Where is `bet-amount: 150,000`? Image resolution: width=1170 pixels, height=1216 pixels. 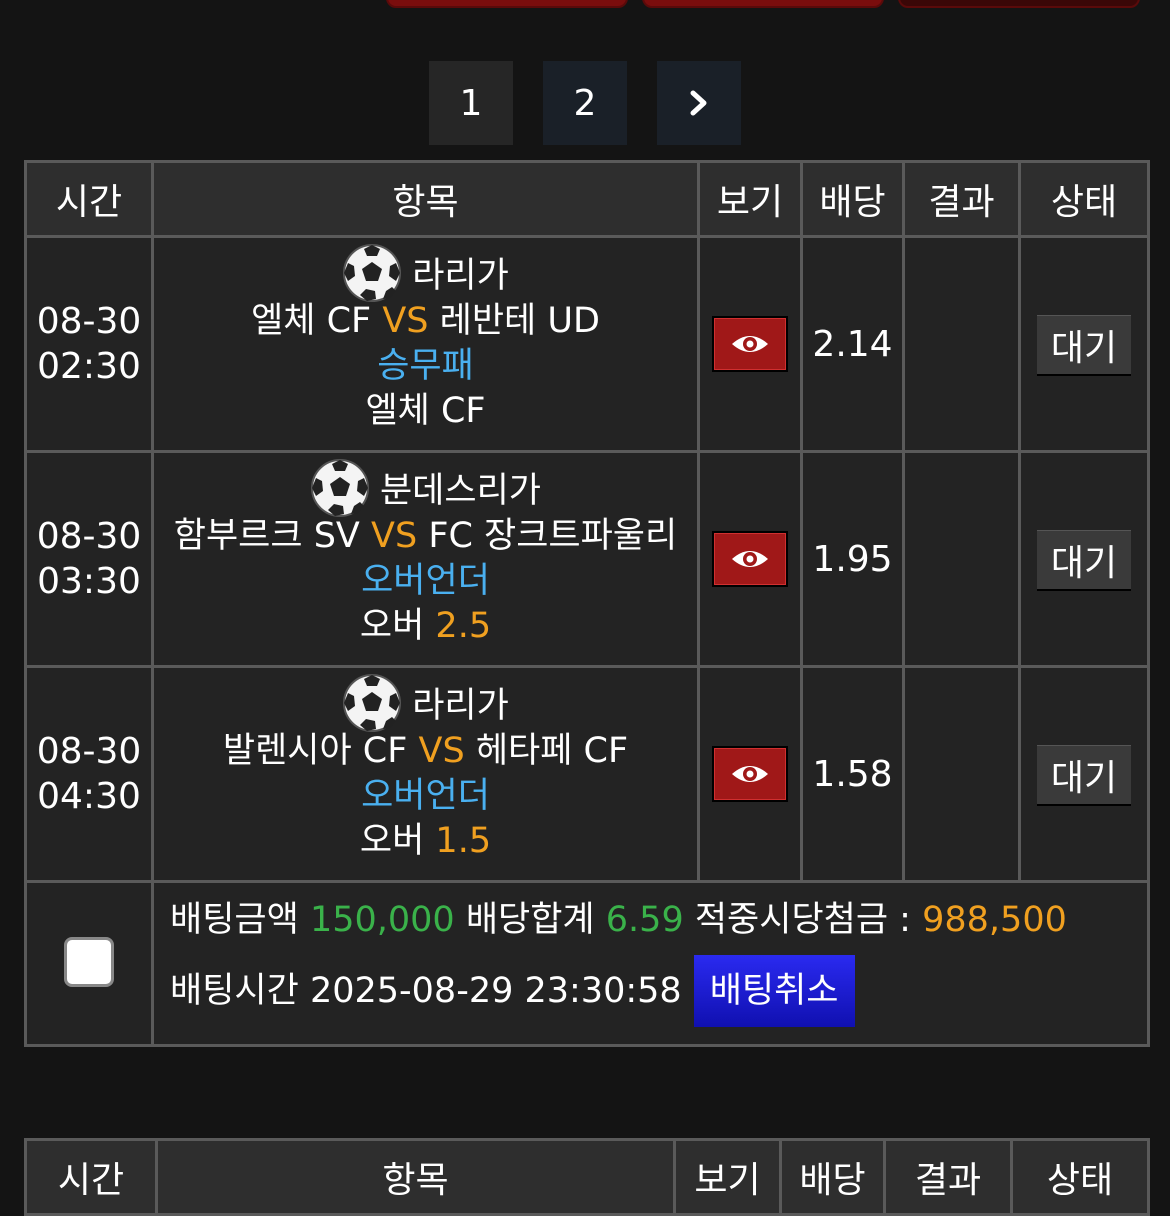
bet-amount: 150,000 is located at coordinates (382, 920).